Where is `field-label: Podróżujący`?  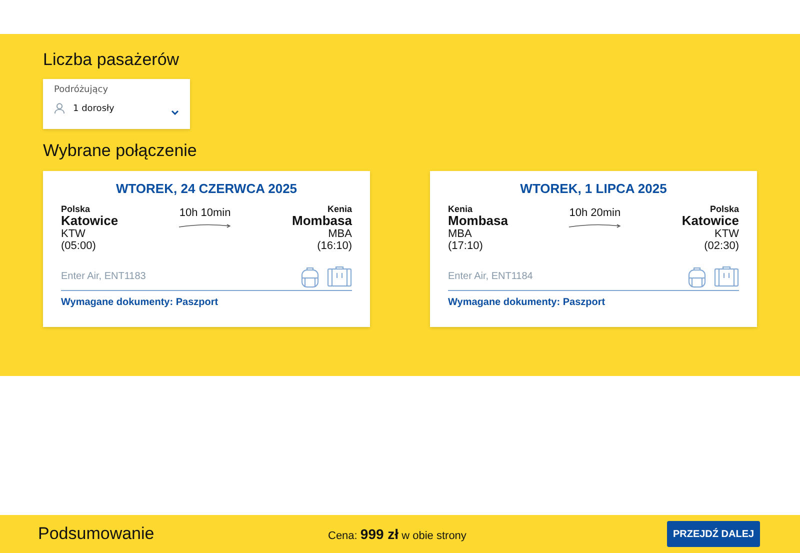
field-label: Podróżujący is located at coordinates (82, 90).